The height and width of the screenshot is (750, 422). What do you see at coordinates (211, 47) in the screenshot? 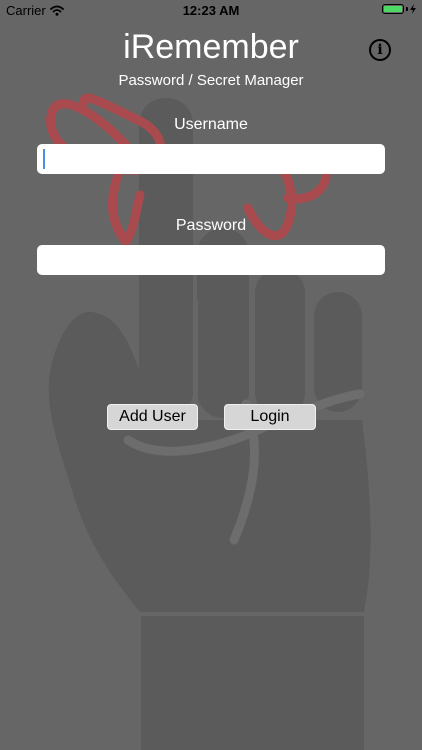
I see `app-title: iRemember` at bounding box center [211, 47].